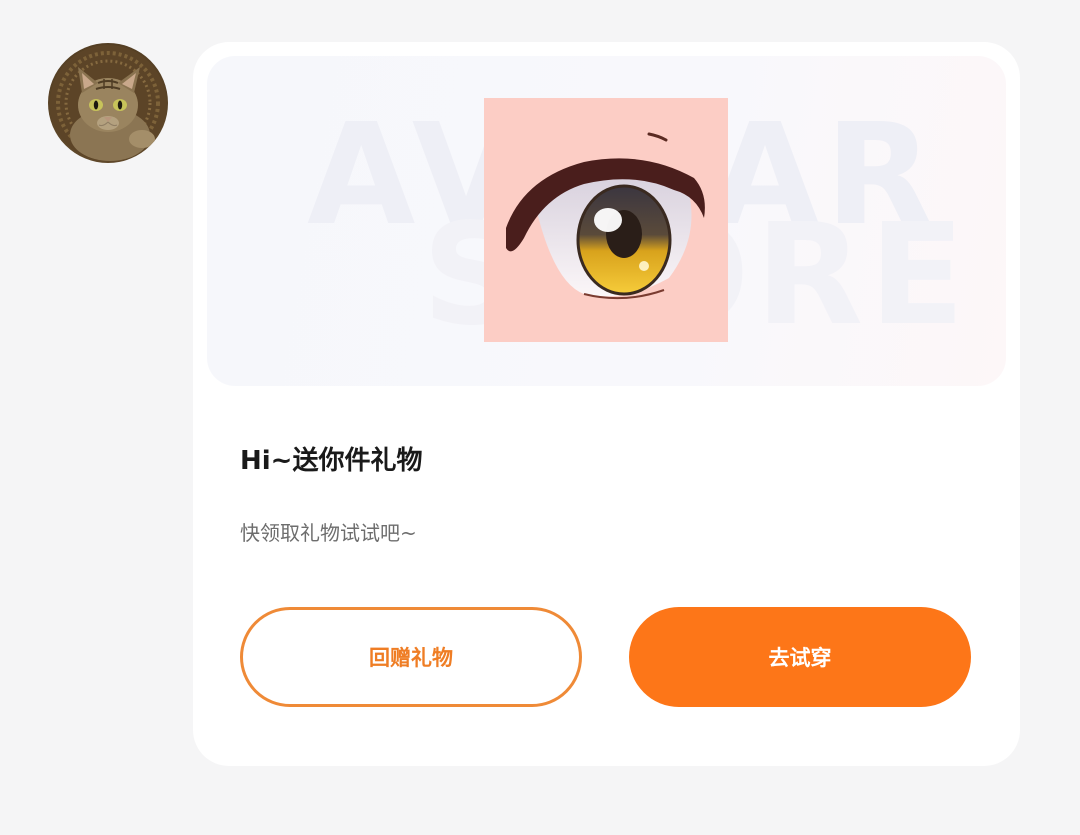 This screenshot has height=835, width=1080. Describe the element at coordinates (411, 657) in the screenshot. I see `return-gift-button: 回赠礼物` at that location.